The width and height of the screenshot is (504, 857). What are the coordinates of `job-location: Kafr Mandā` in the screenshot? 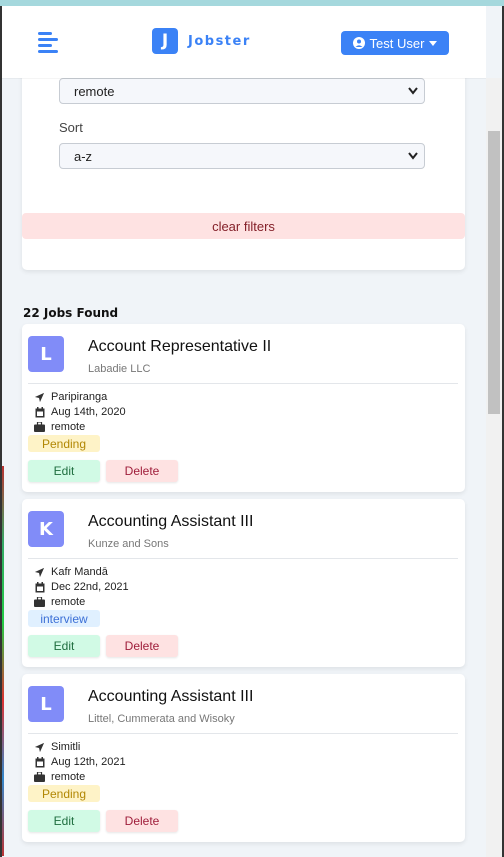 It's located at (71, 572).